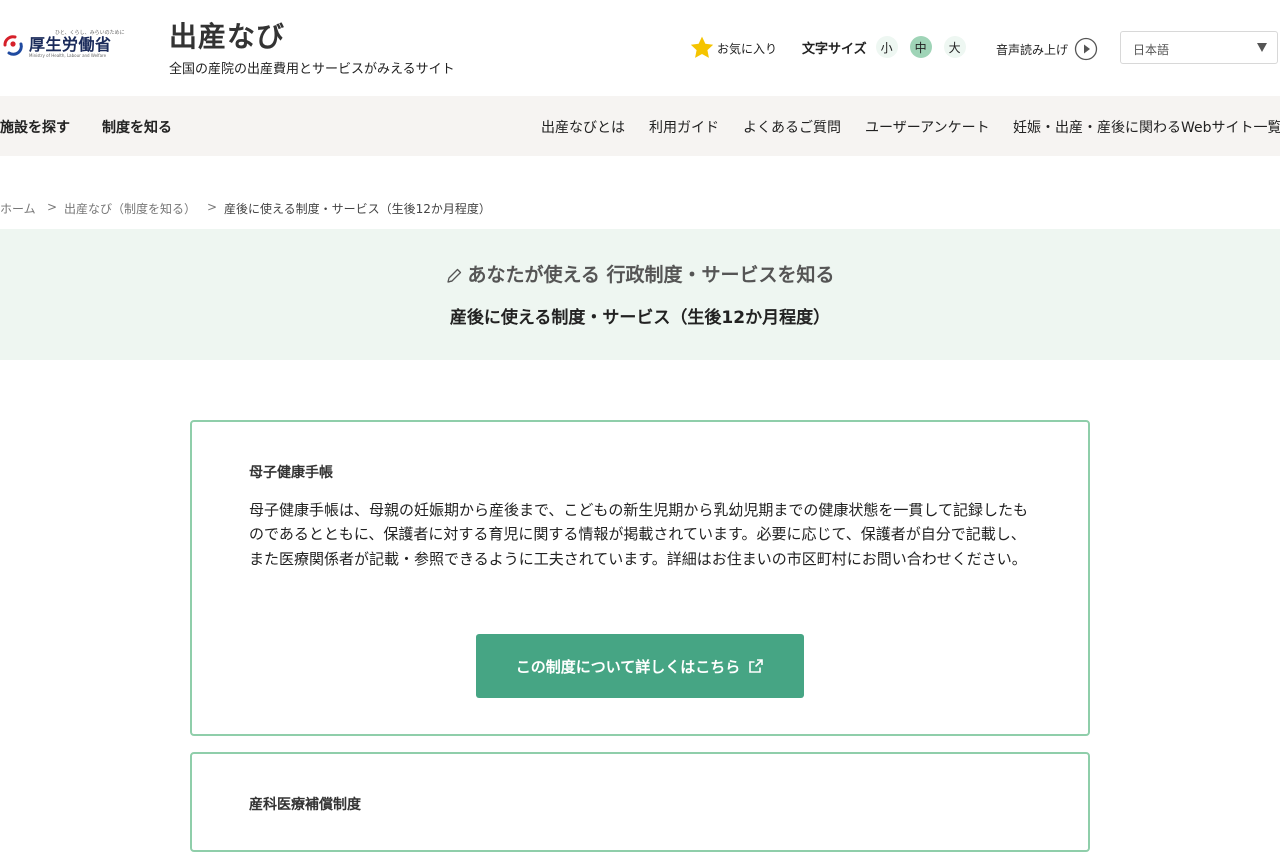 This screenshot has height=852, width=1280. What do you see at coordinates (454, 275) in the screenshot?
I see `pencil-icon` at bounding box center [454, 275].